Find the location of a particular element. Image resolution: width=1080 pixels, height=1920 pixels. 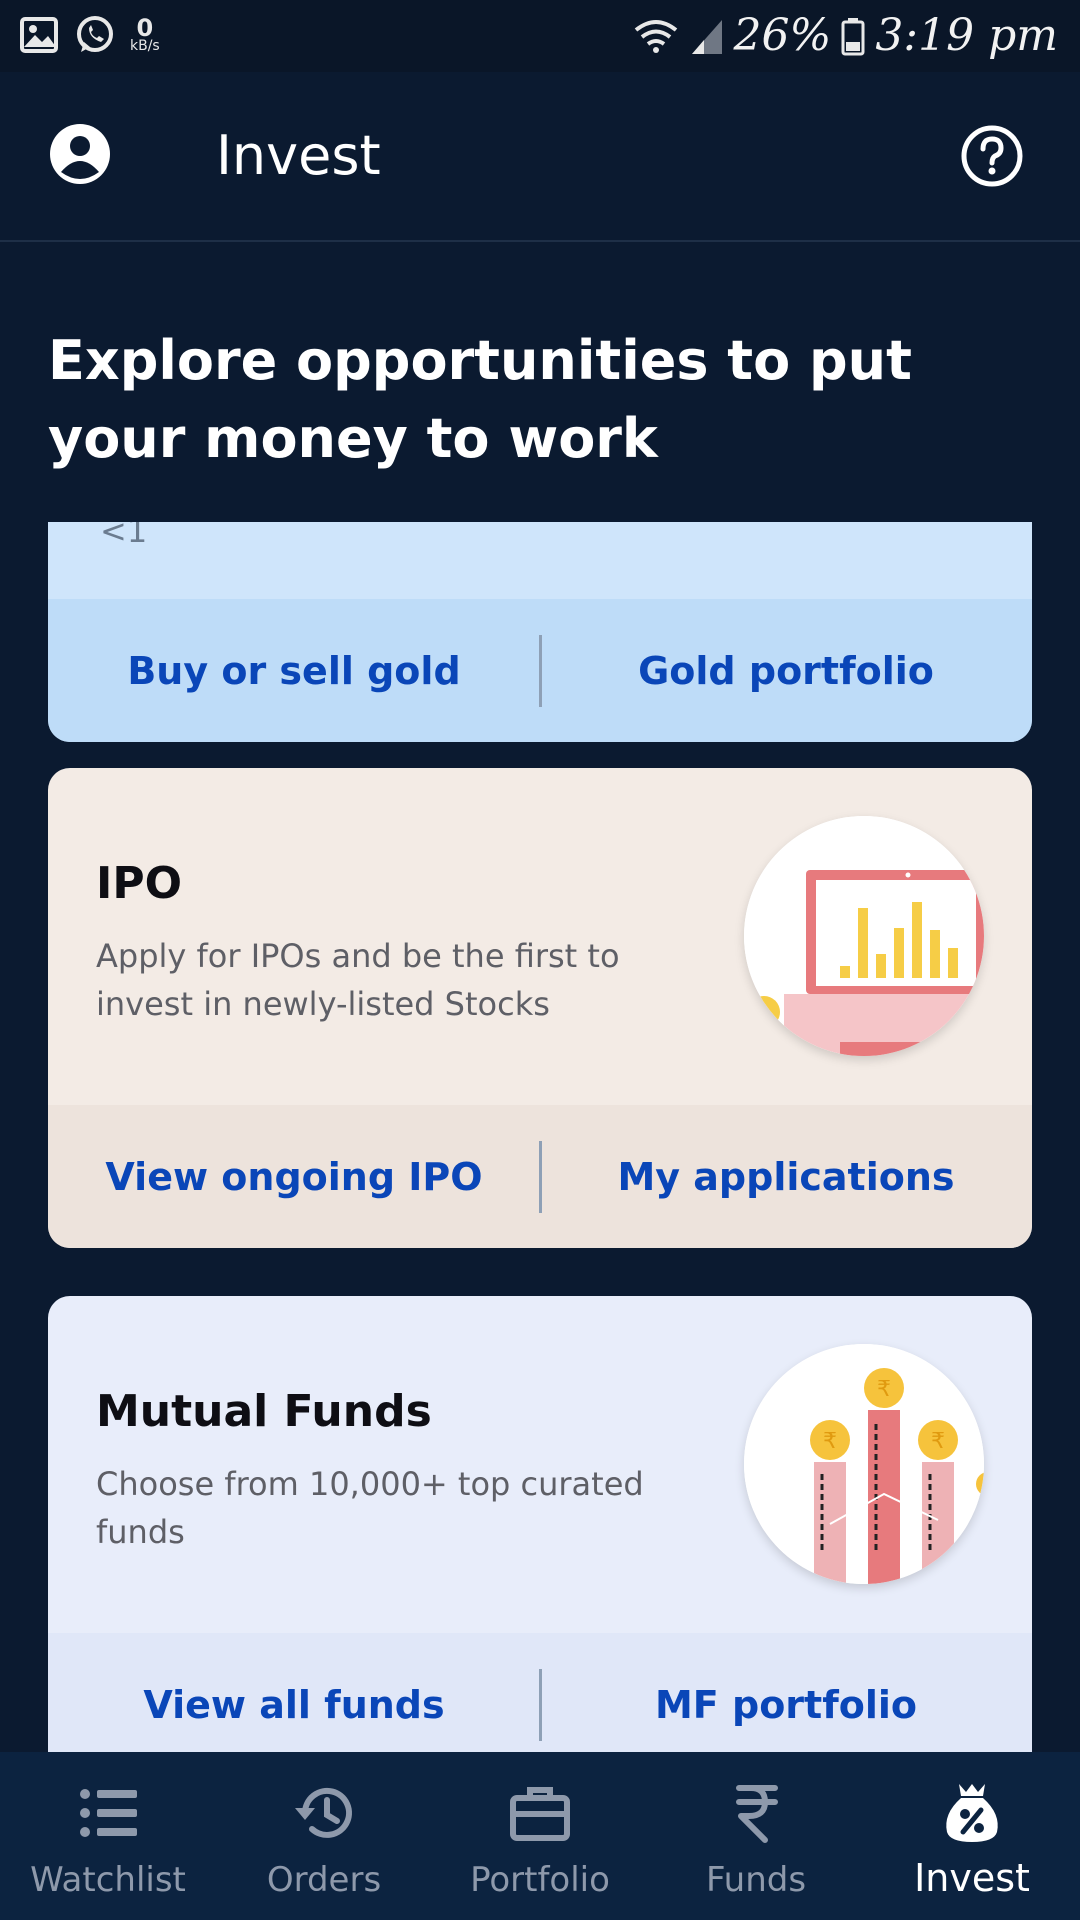

clock: 3:19 pm is located at coordinates (966, 35).